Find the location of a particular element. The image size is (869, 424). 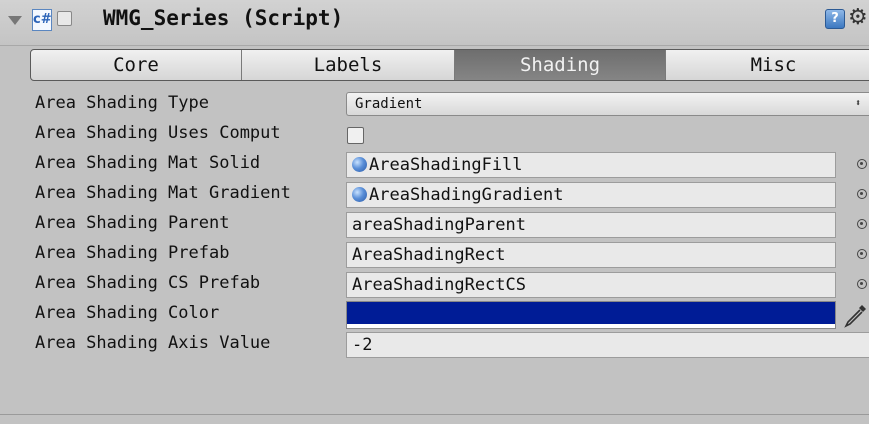

property-row-area-shading-uses-compute: Area Shading Uses Comput is located at coordinates (434, 135).